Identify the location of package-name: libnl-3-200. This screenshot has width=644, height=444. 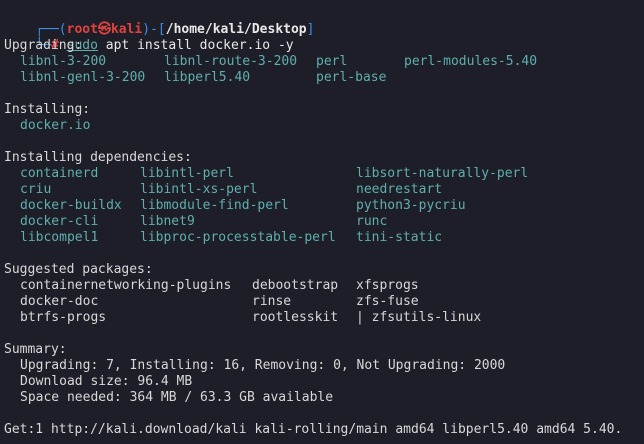
(63, 61).